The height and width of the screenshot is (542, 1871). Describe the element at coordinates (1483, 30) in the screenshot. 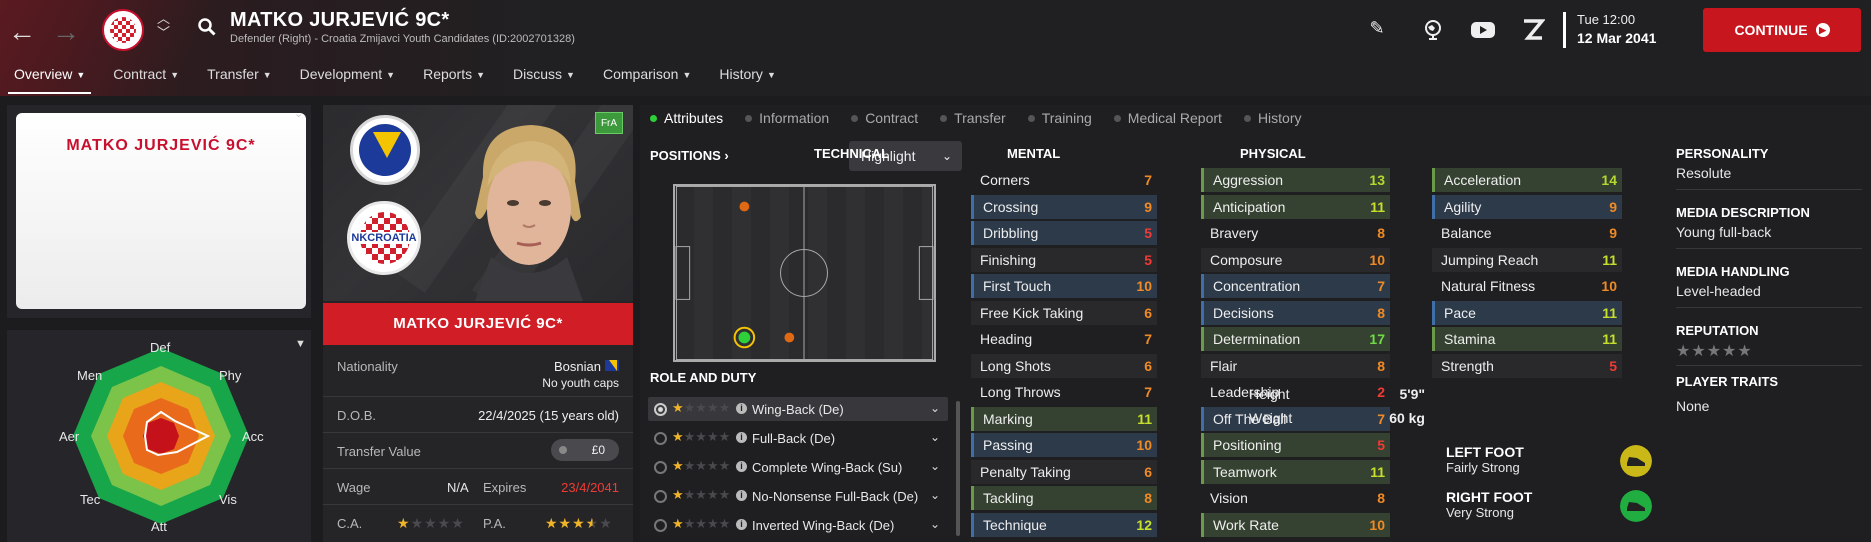

I see `youtube-icon` at that location.